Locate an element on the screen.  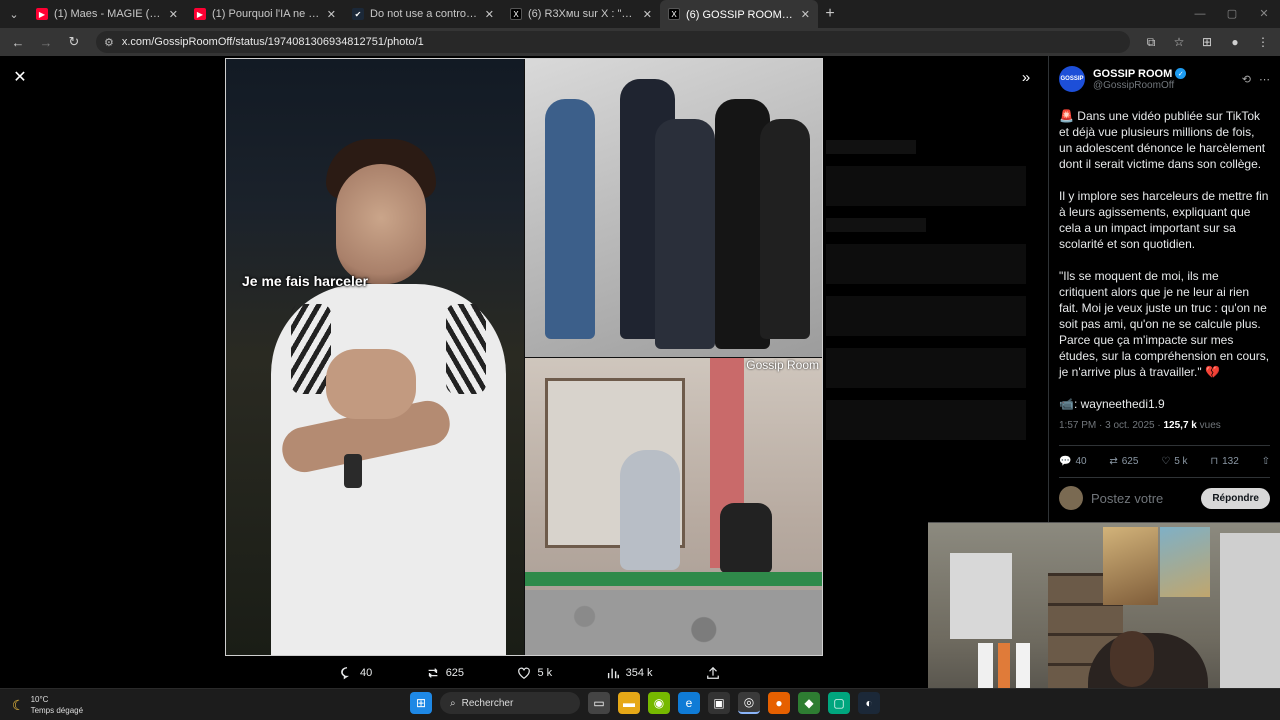
share-button is located at coordinates (713, 673).